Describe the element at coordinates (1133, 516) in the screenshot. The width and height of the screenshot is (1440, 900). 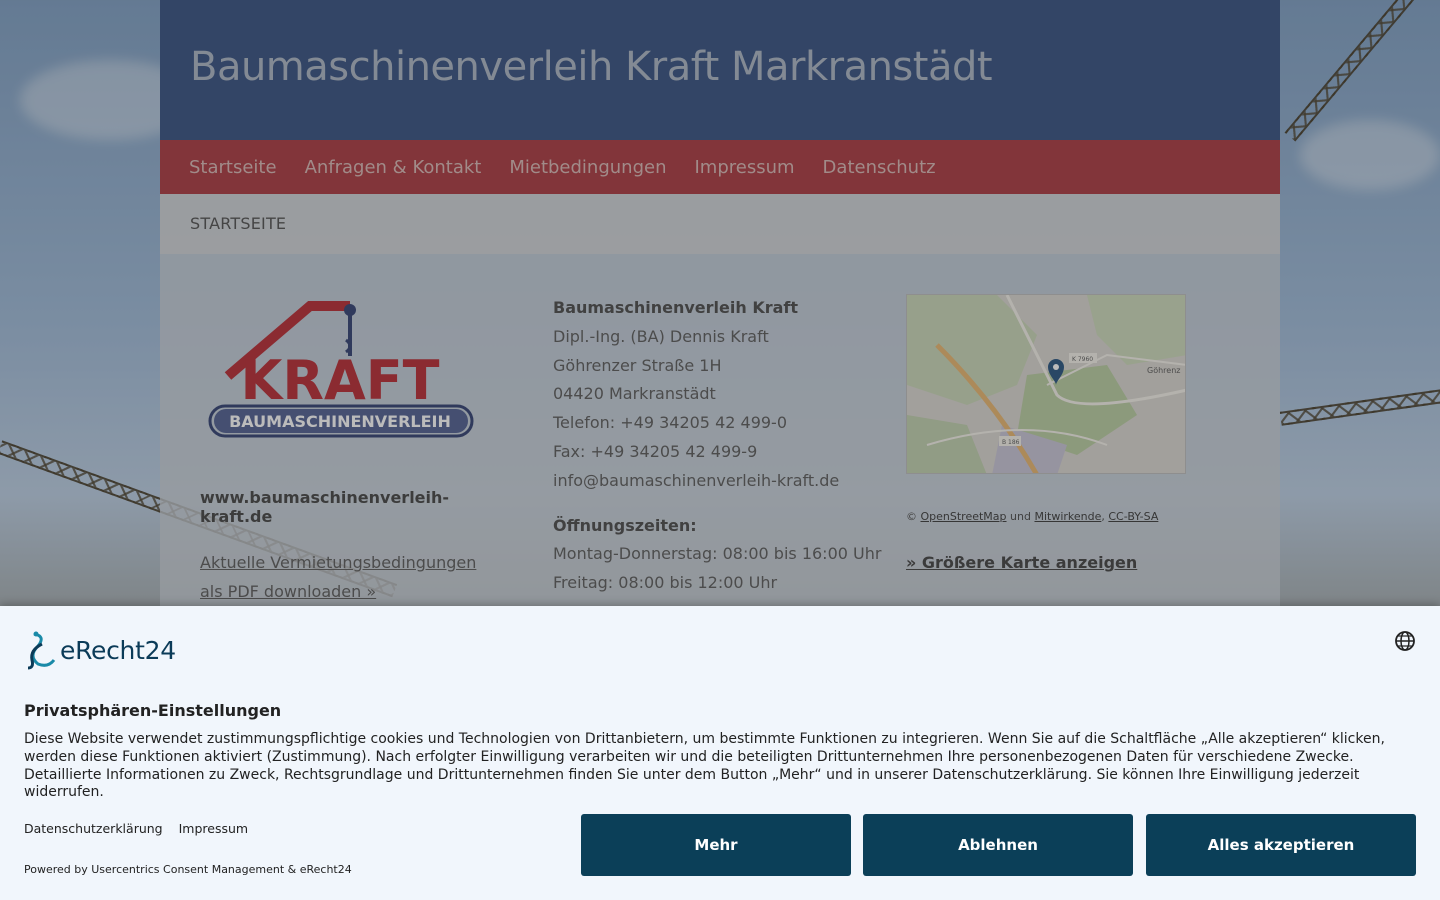
I see `license-link: CC-BY-SA` at that location.